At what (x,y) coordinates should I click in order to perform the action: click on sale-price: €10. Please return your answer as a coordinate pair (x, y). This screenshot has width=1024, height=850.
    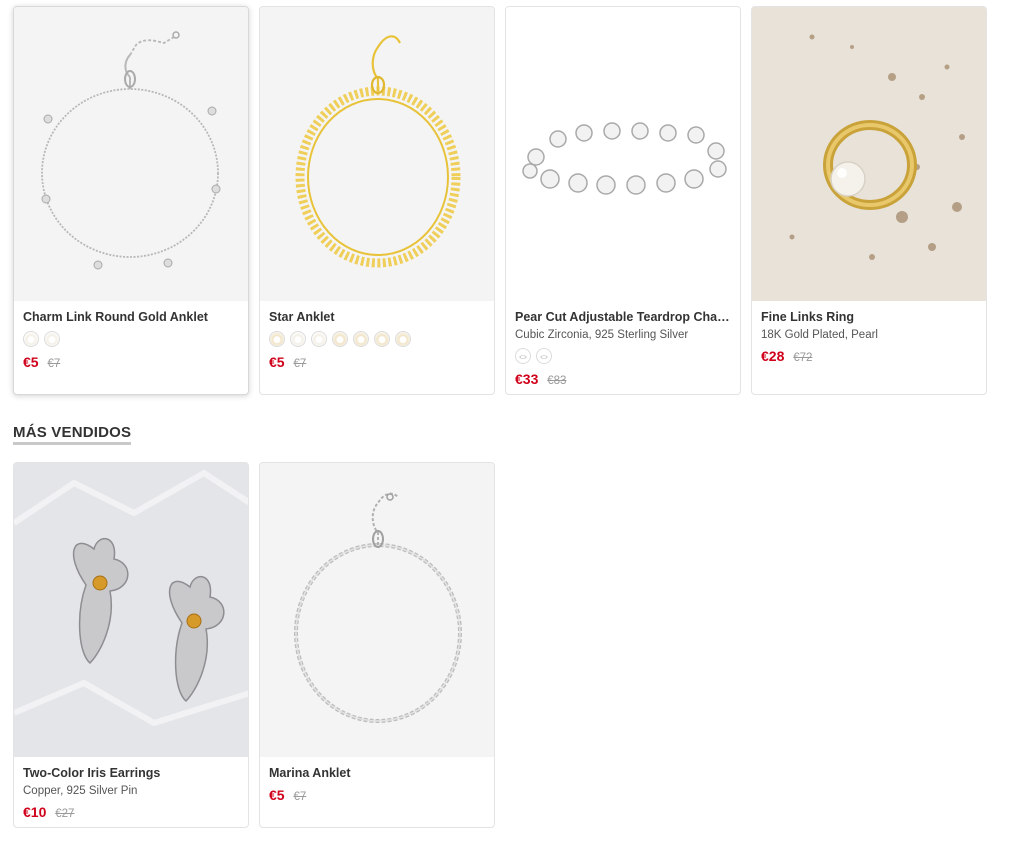
    Looking at the image, I should click on (35, 812).